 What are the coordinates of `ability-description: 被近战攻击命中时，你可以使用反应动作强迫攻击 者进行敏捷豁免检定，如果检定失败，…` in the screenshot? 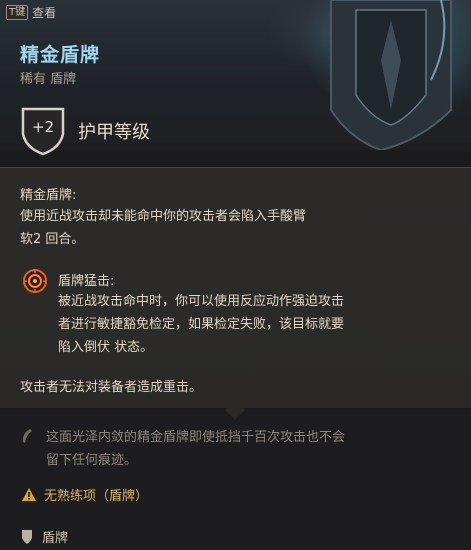 It's located at (258, 324).